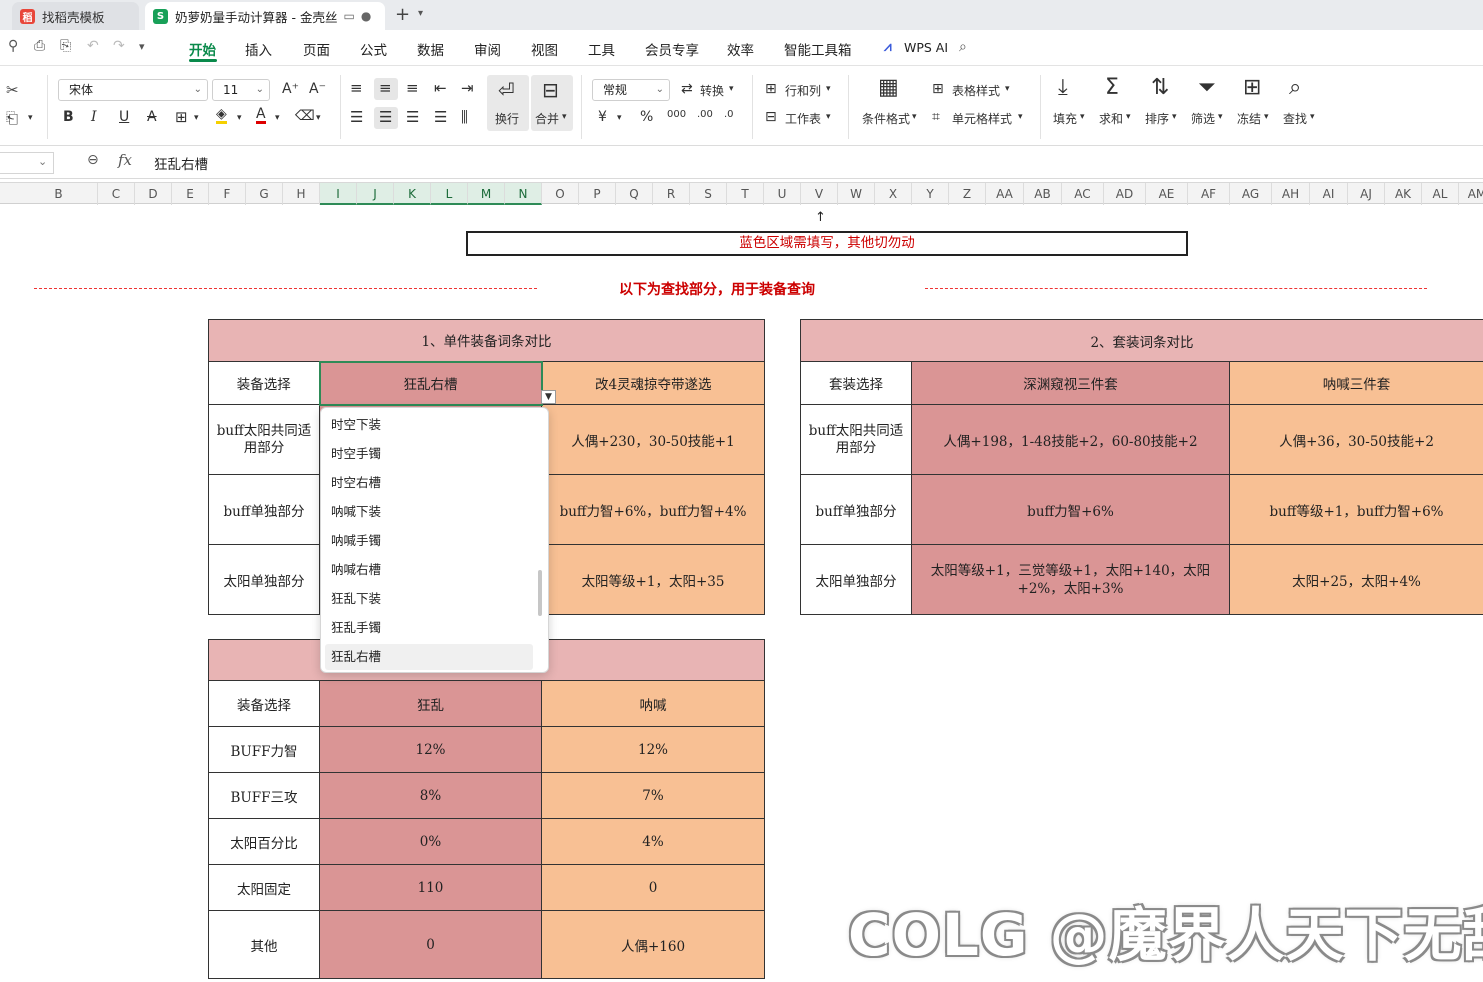  What do you see at coordinates (487, 49) in the screenshot?
I see `menu-review: 审阅` at bounding box center [487, 49].